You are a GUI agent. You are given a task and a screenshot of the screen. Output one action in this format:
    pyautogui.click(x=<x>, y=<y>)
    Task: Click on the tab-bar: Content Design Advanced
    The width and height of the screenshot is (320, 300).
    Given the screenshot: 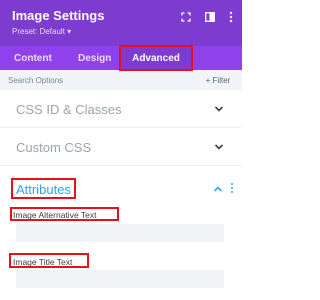 What is the action you would take?
    pyautogui.click(x=121, y=58)
    